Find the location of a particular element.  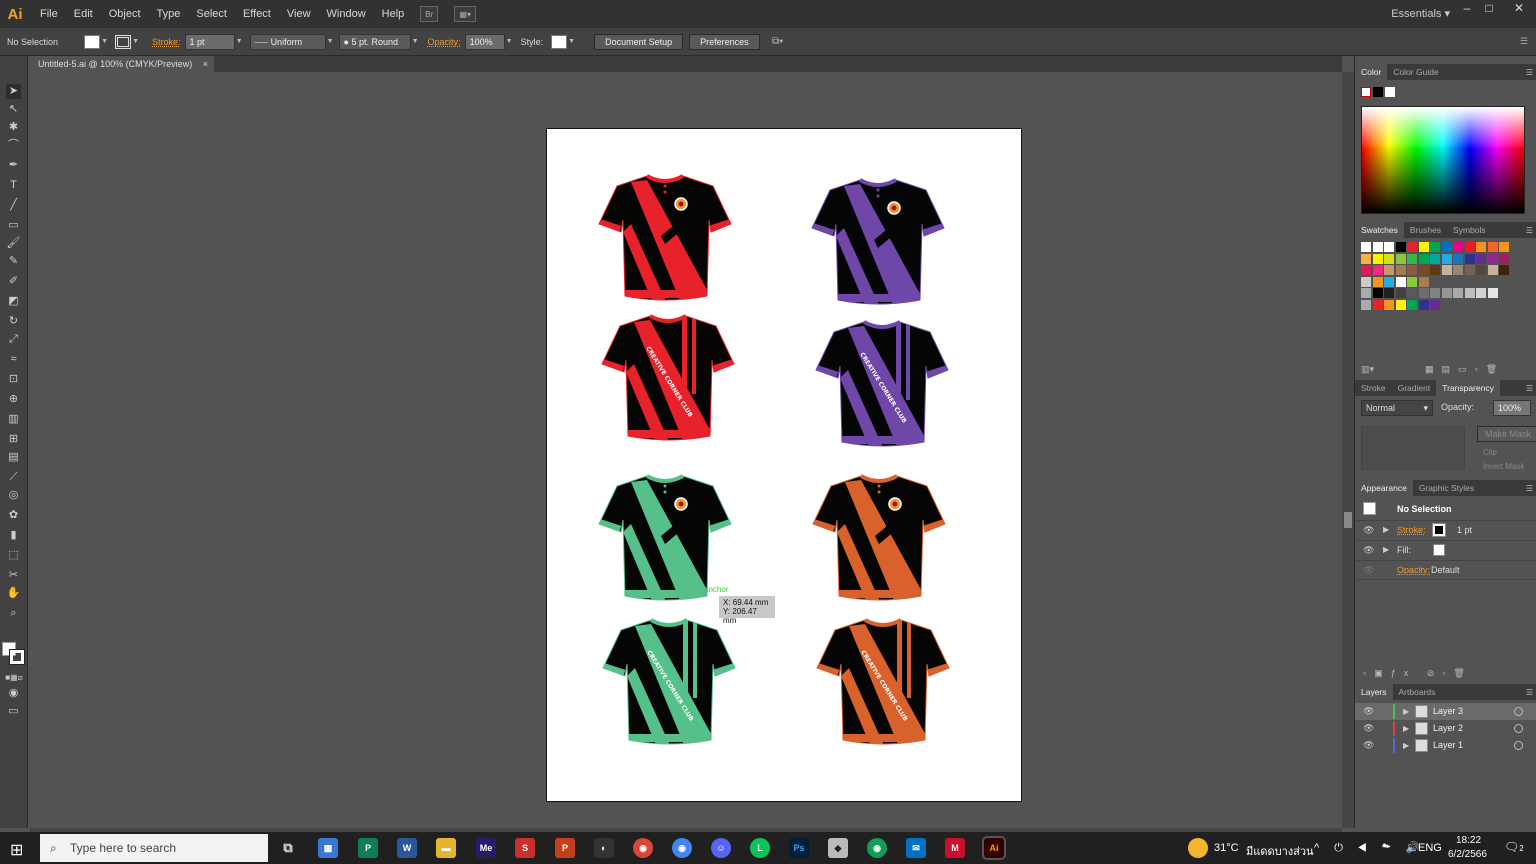

appearance-fill-row: 👁 ▶ Fill: is located at coordinates (1445, 550).